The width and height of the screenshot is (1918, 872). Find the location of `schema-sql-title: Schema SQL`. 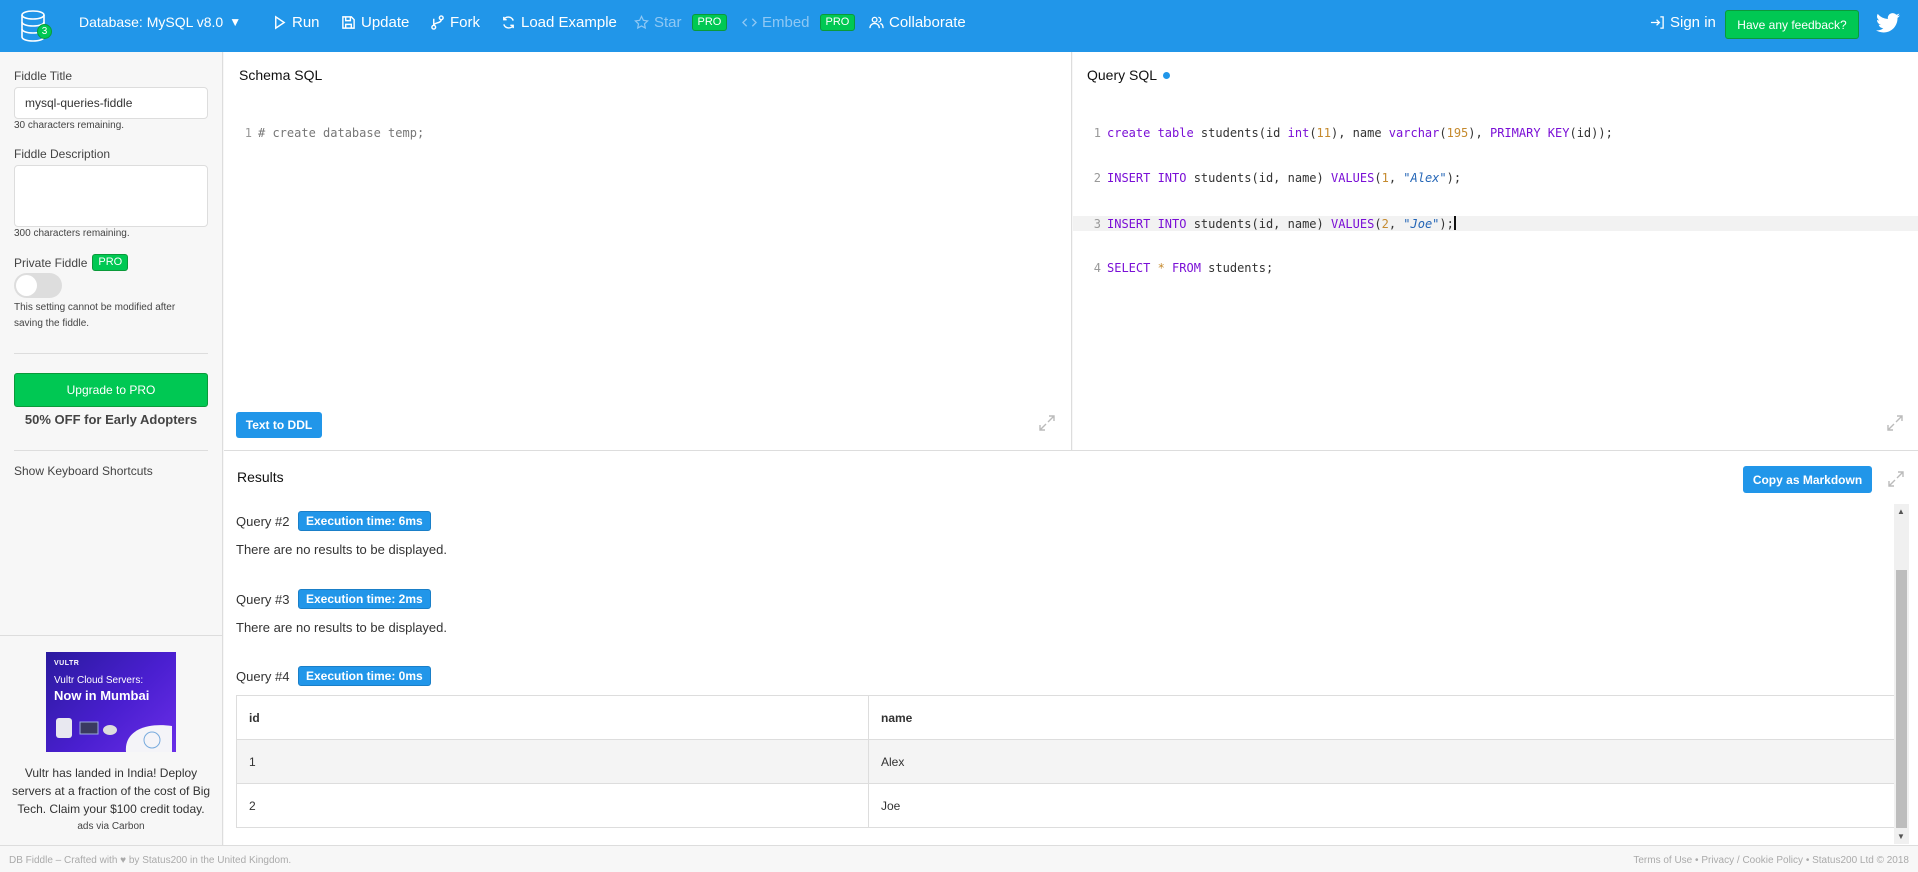

schema-sql-title: Schema SQL is located at coordinates (281, 75).